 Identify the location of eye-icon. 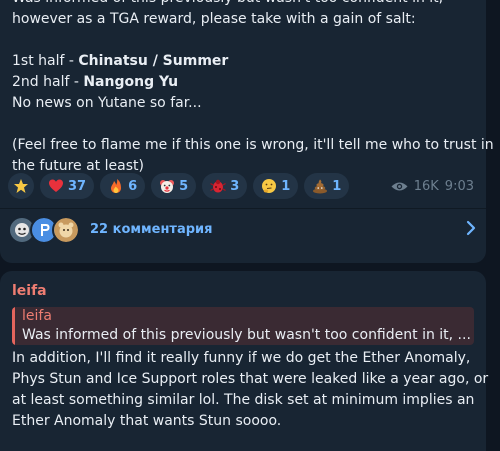
(399, 186).